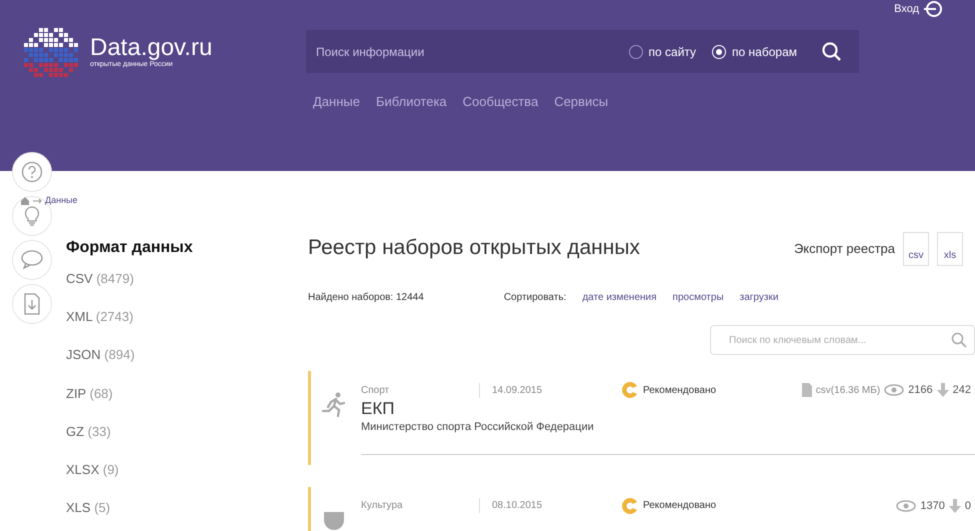  I want to click on view-count: 2166, so click(920, 390).